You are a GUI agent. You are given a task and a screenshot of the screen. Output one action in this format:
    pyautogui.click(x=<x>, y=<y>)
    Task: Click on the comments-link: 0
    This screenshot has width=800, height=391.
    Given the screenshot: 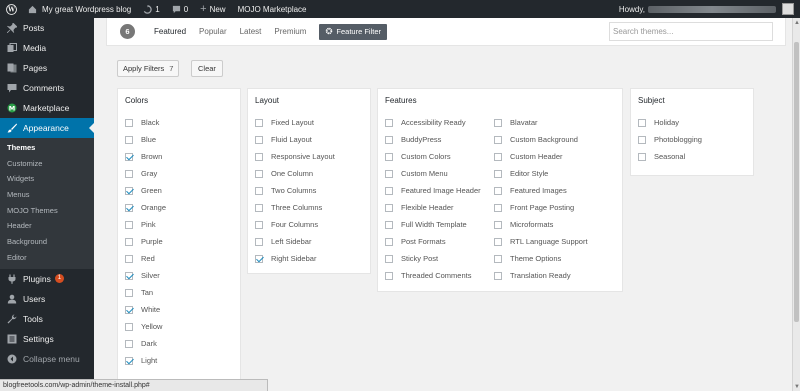 What is the action you would take?
    pyautogui.click(x=180, y=9)
    